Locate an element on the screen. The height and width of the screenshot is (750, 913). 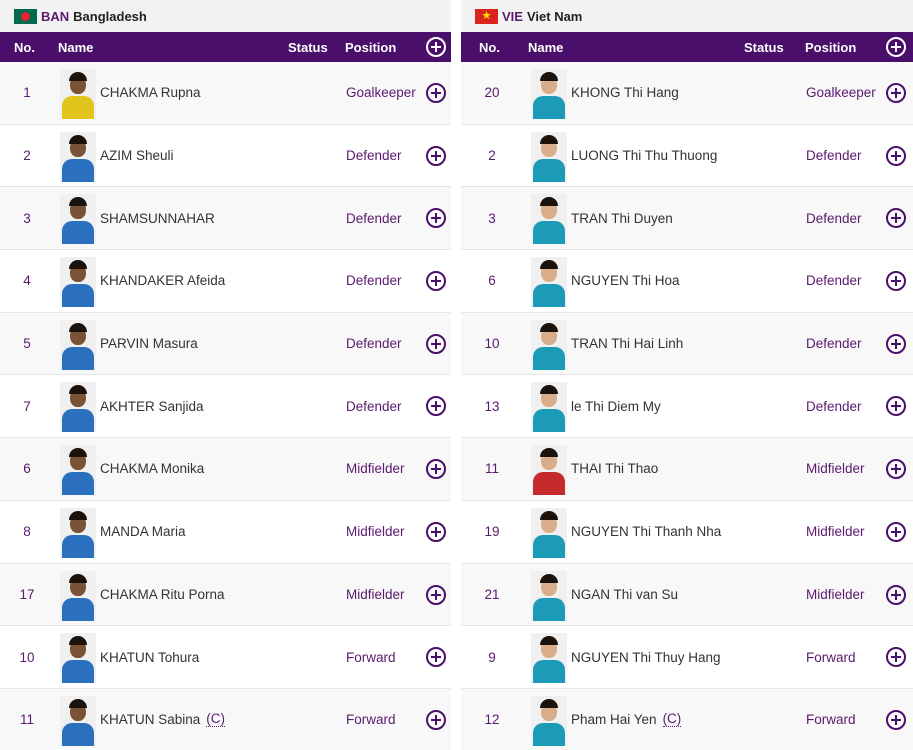
player-name: PARVIN Masura is located at coordinates (149, 343).